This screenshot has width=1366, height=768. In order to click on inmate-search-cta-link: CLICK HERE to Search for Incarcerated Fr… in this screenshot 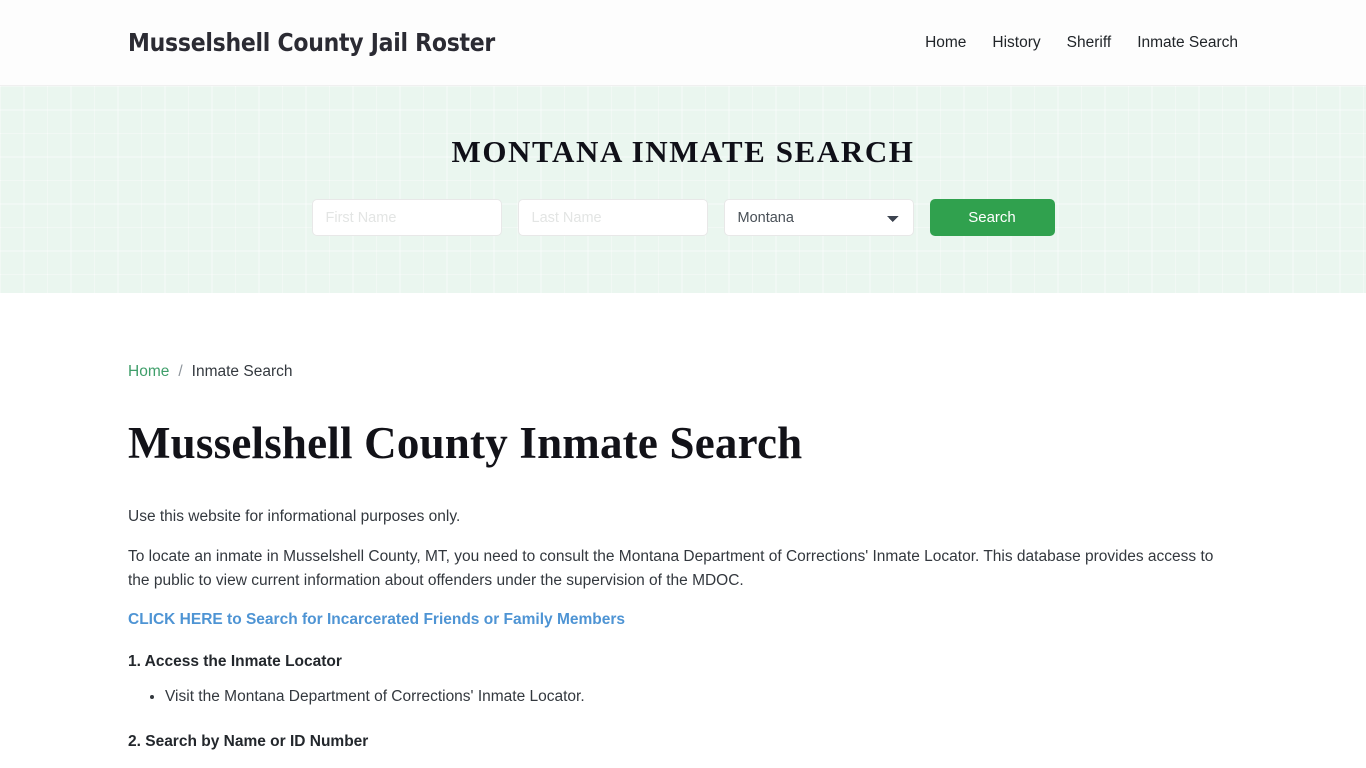, I will do `click(376, 620)`.